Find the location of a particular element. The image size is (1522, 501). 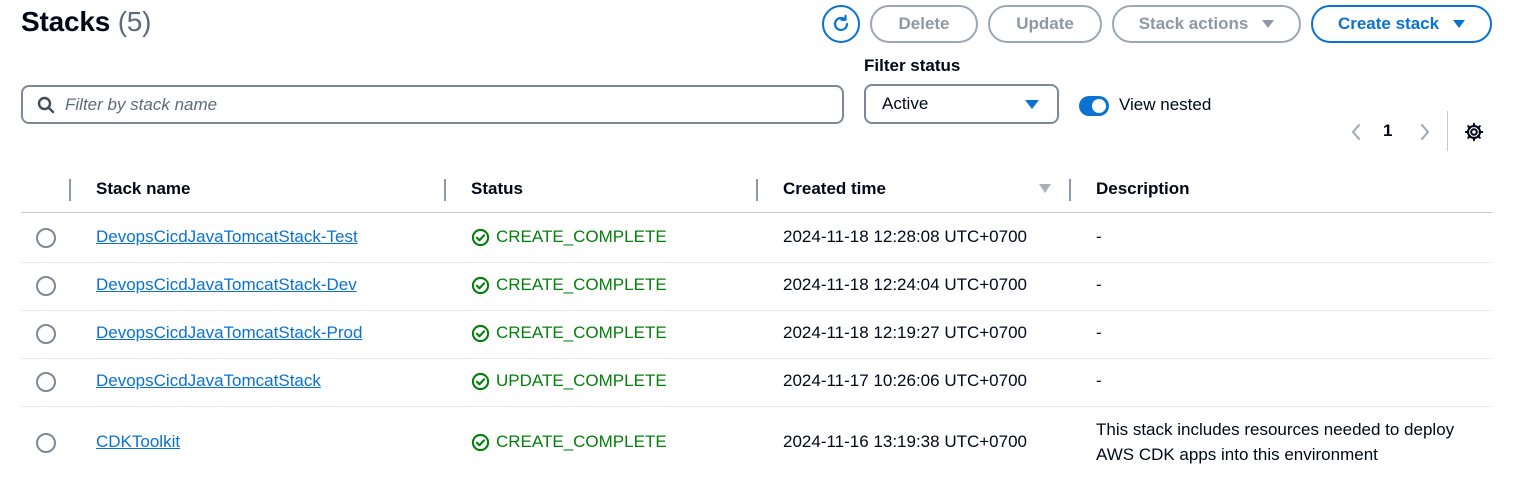

status-cell: UPDATE_COMPLETE is located at coordinates (569, 381).